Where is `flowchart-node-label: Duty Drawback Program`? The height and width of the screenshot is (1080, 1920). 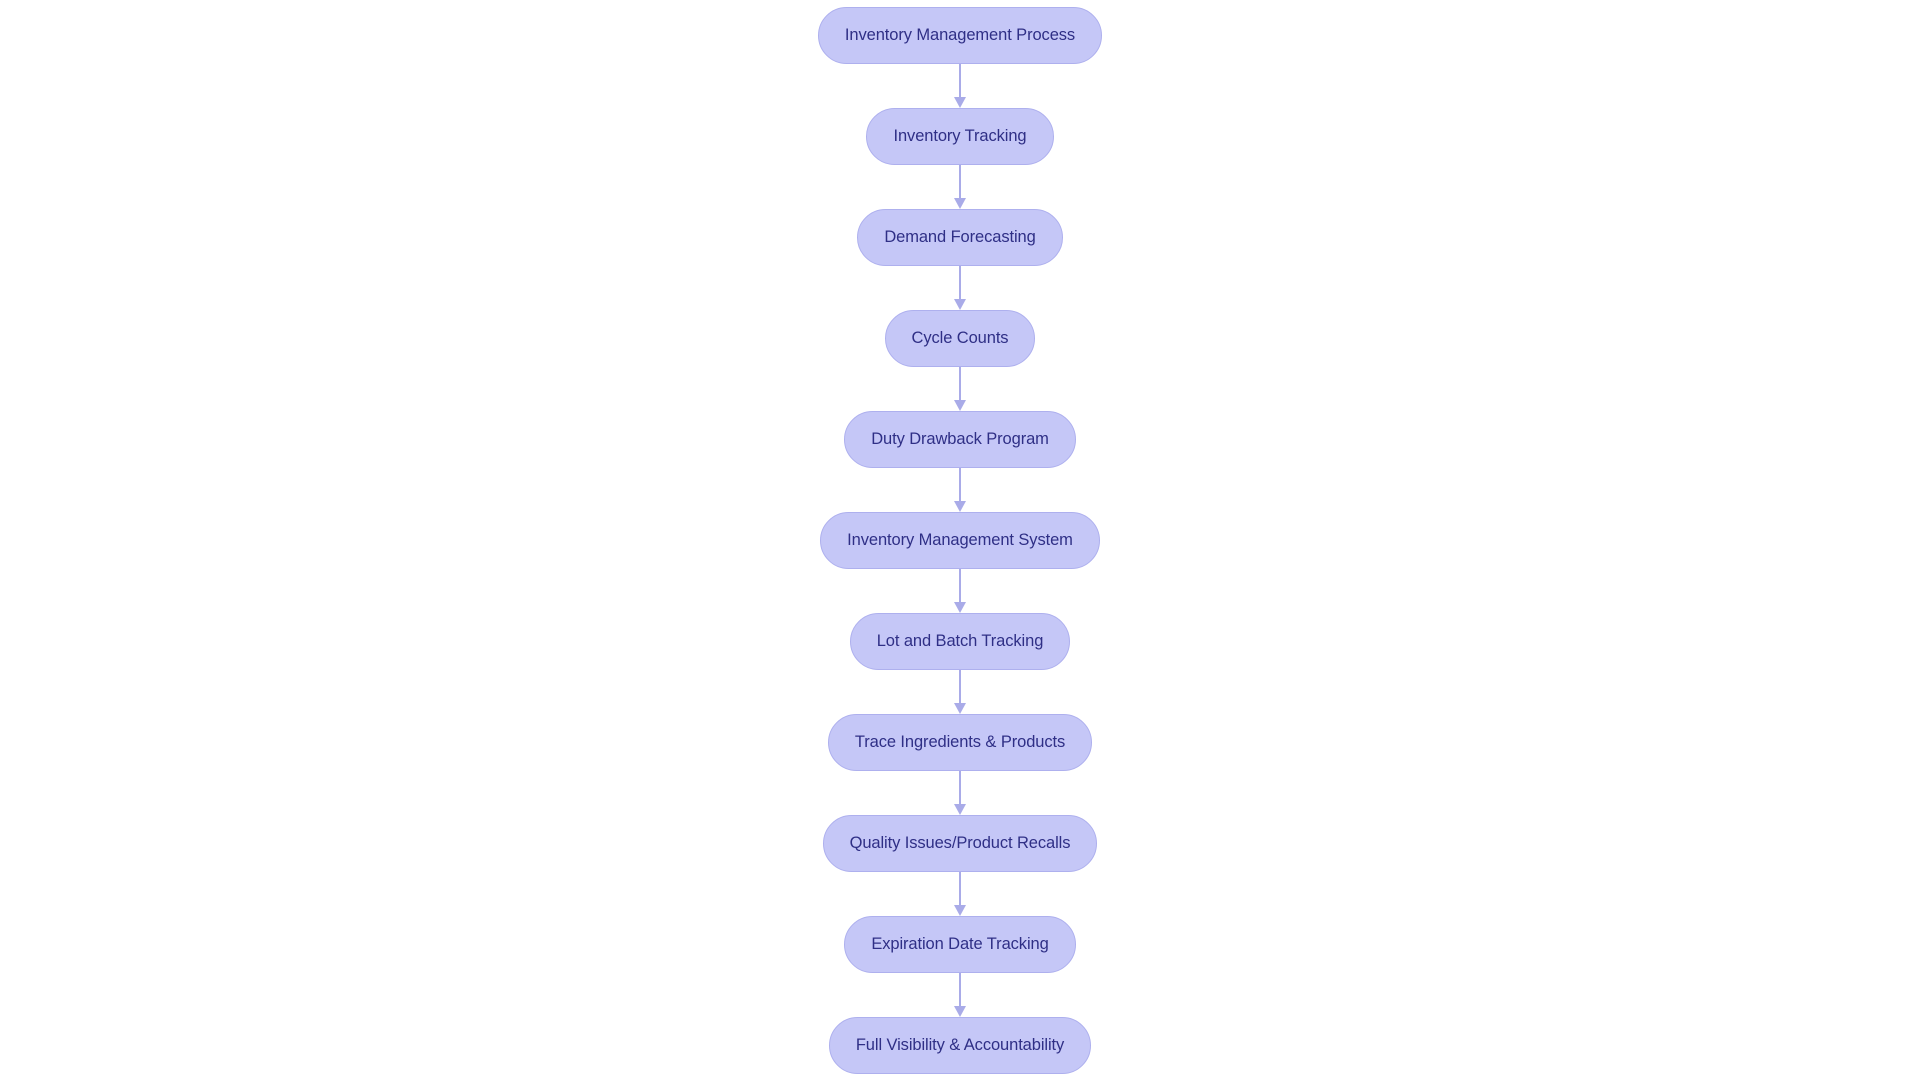
flowchart-node-label: Duty Drawback Program is located at coordinates (960, 439).